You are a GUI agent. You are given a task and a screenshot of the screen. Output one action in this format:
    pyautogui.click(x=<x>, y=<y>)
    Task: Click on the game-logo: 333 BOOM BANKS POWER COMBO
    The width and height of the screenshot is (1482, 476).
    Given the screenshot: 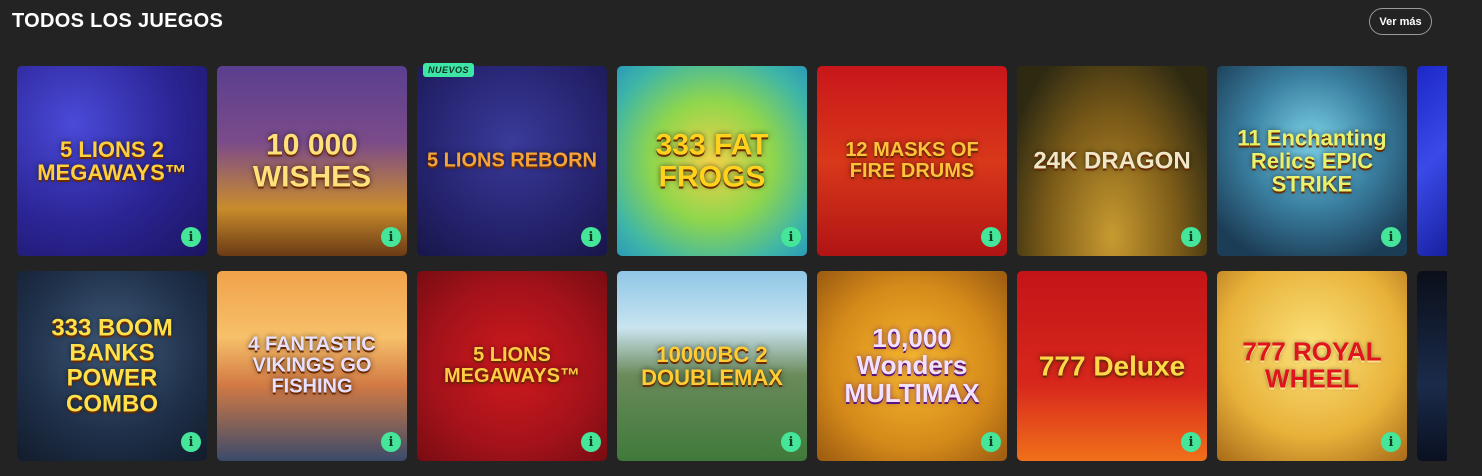 What is the action you would take?
    pyautogui.click(x=112, y=366)
    